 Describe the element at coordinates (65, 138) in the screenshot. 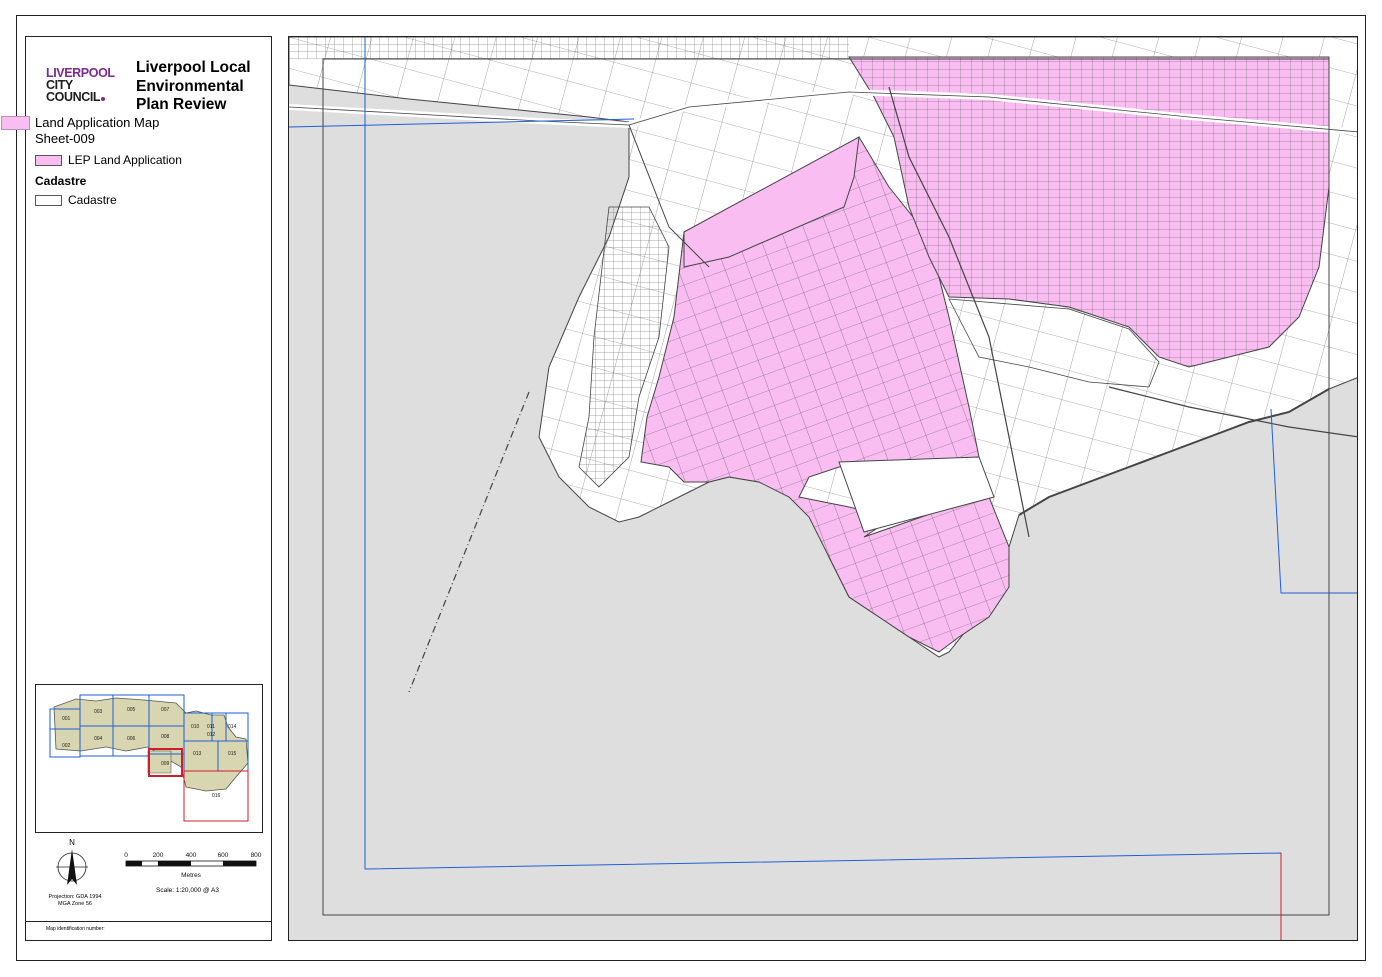

I see `sheet-id: Sheet-009` at that location.